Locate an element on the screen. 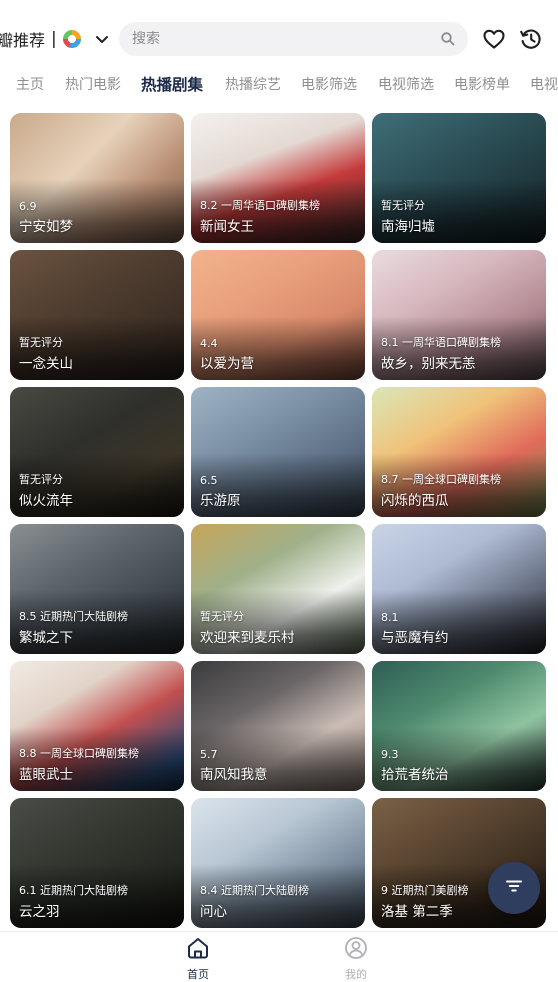  home-icon is located at coordinates (198, 950).